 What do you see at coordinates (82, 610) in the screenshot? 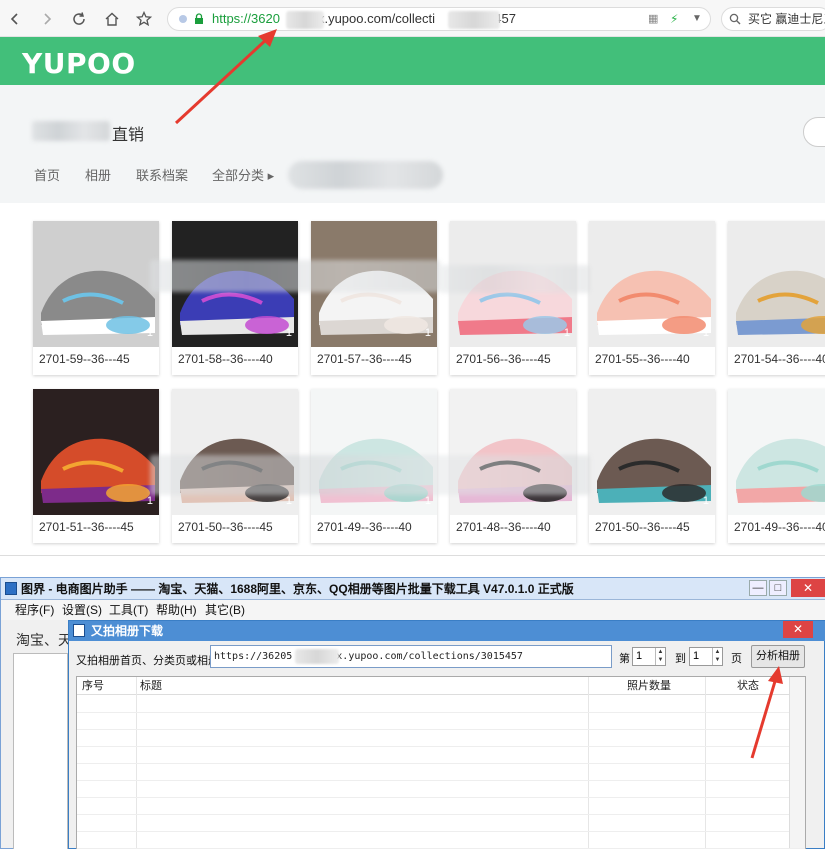
I see `menu-settings: 设置(S)` at bounding box center [82, 610].